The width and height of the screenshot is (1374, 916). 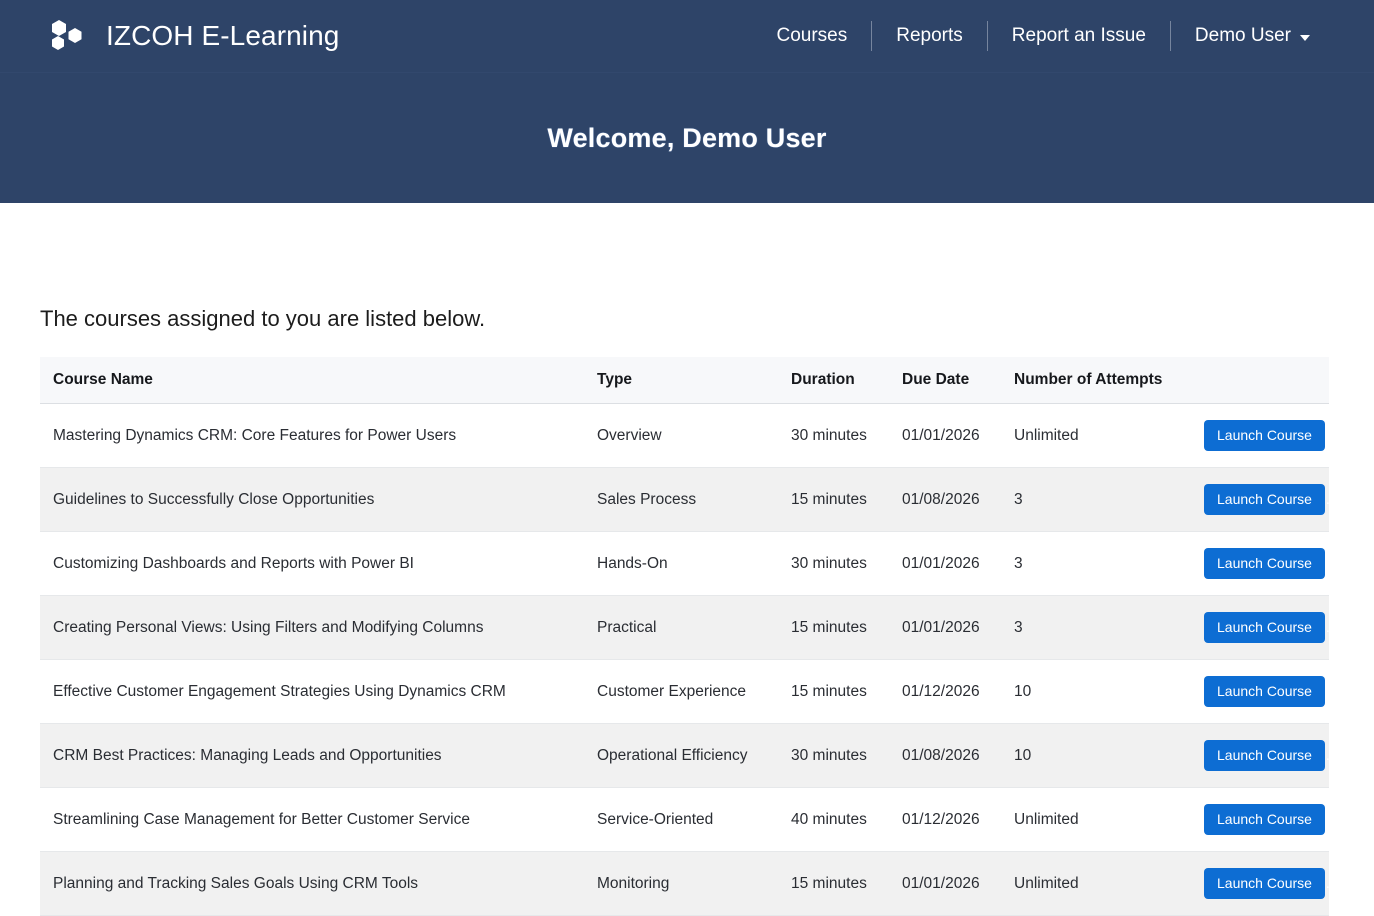 I want to click on type-cell: Service-Oriented, so click(x=682, y=819).